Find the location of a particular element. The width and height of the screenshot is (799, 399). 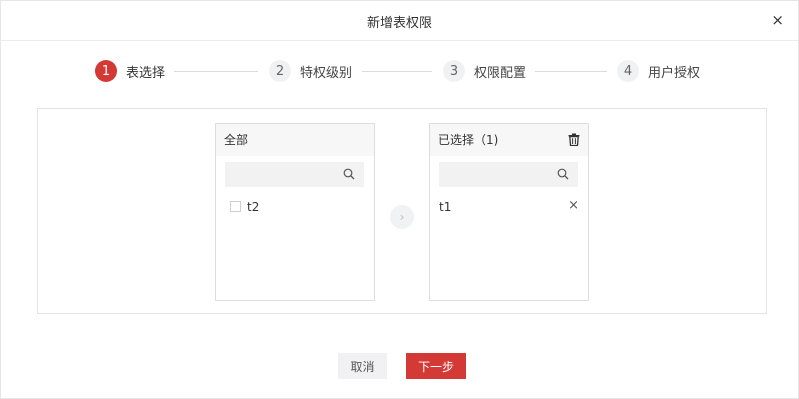

step-label: 权限配置 is located at coordinates (500, 73).